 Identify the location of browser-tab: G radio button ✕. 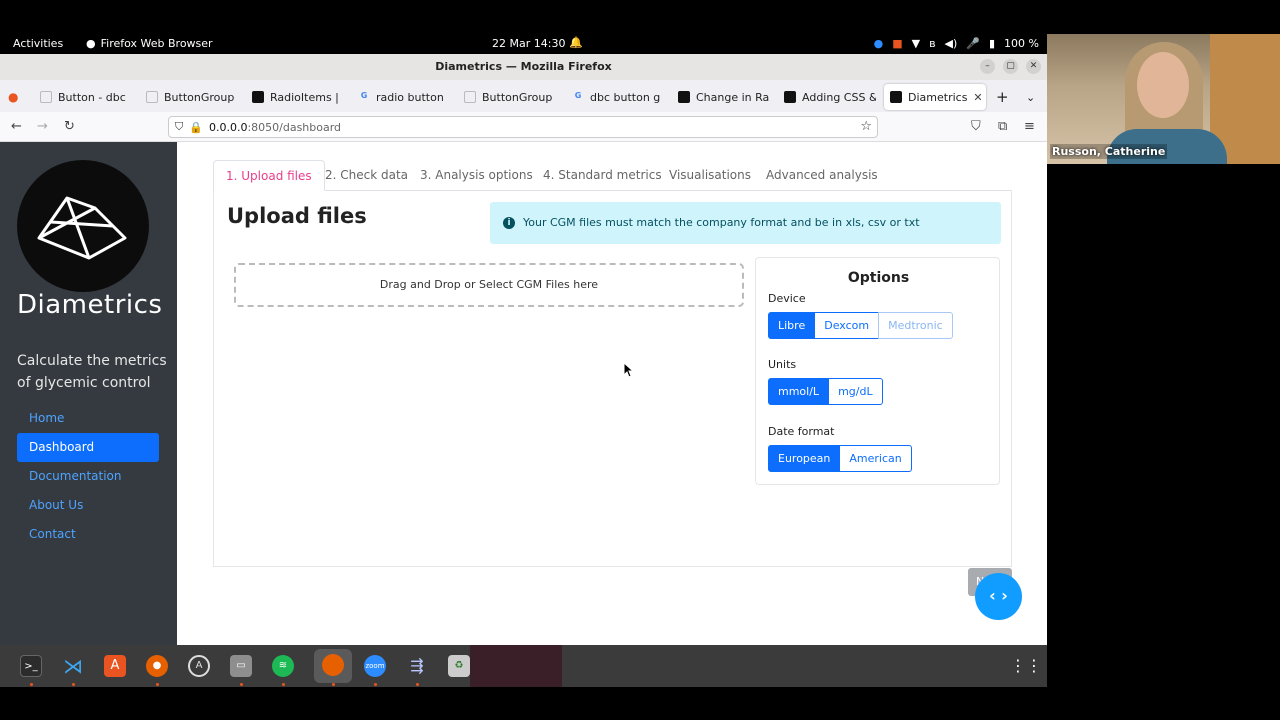
(404, 97).